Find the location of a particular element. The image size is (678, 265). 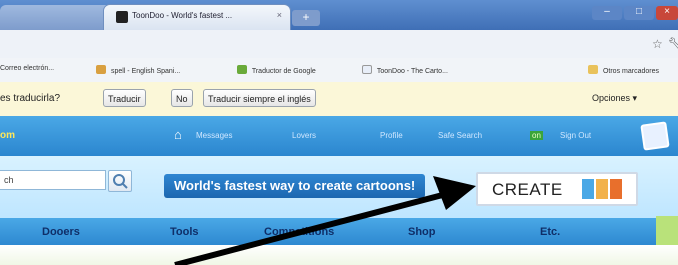

tab-close-icon: × is located at coordinates (279, 15).